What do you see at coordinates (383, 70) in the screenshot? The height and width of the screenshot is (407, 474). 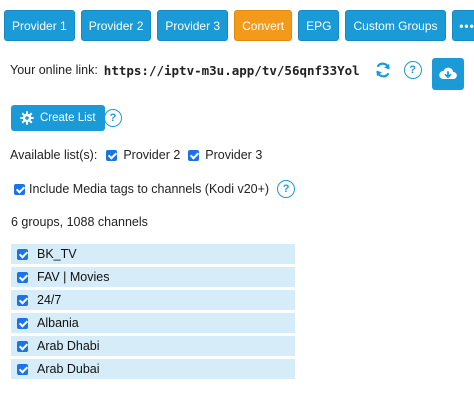 I see `refresh-icon` at bounding box center [383, 70].